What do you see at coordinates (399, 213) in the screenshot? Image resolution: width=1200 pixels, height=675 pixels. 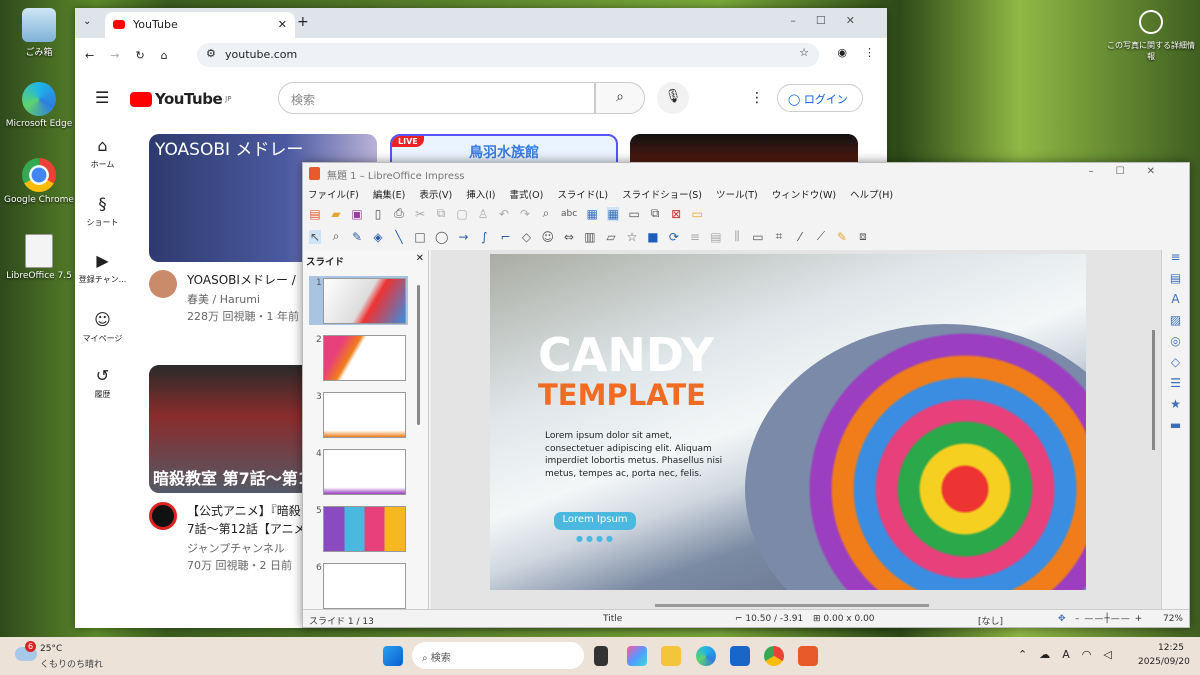 I see `print-icon: ⎙` at bounding box center [399, 213].